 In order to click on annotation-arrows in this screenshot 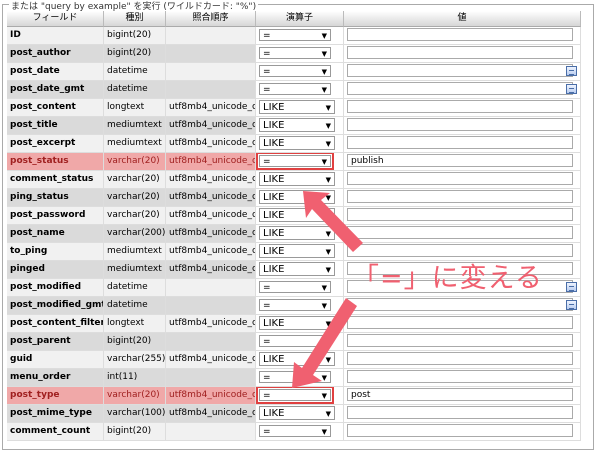, I will do `click(327, 289)`.